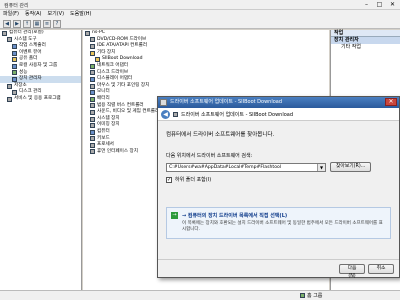 The image size is (400, 300). I want to click on option-title: → 컴퓨터의 장치 드라이버 목록에서 직접 선택(L), so click(284, 215).